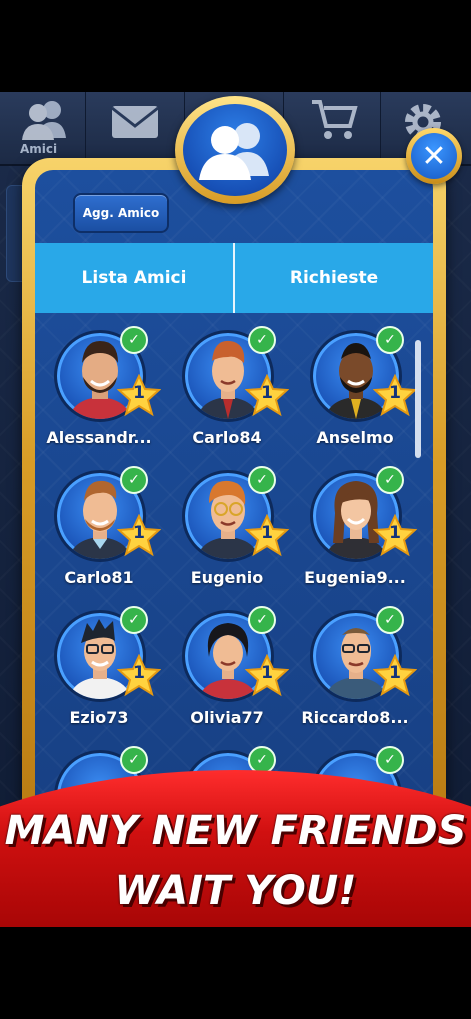 This screenshot has height=1019, width=471. Describe the element at coordinates (235, 46) in the screenshot. I see `status-area` at that location.